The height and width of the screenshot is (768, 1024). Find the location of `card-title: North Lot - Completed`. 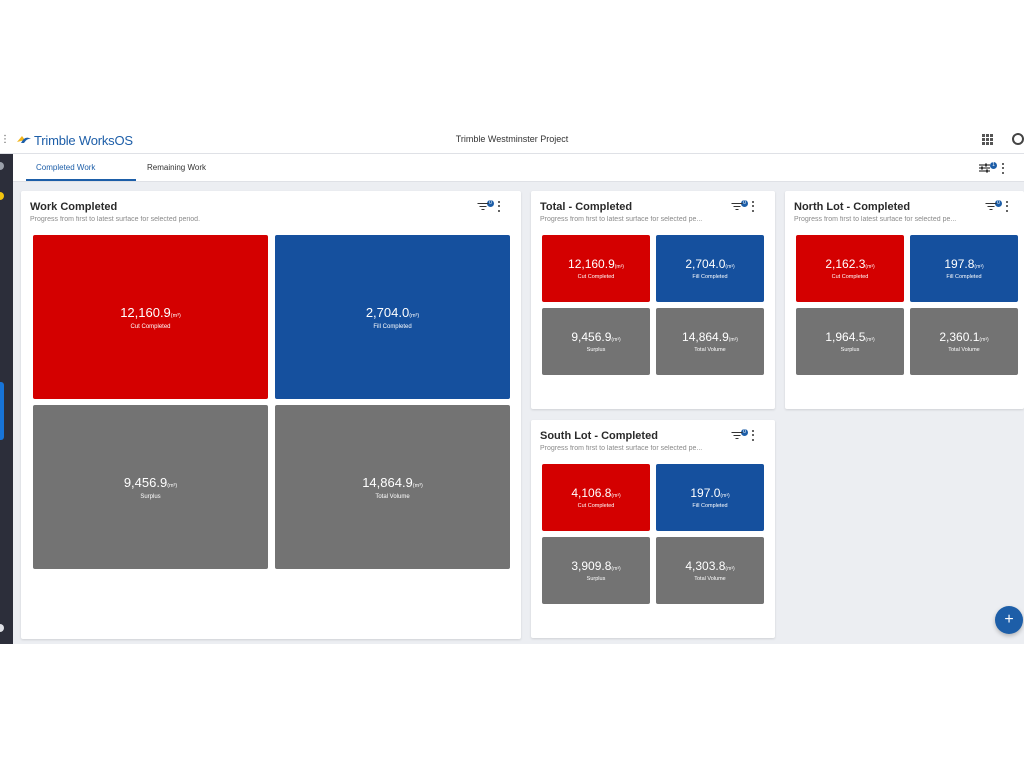

card-title: North Lot - Completed is located at coordinates (852, 207).